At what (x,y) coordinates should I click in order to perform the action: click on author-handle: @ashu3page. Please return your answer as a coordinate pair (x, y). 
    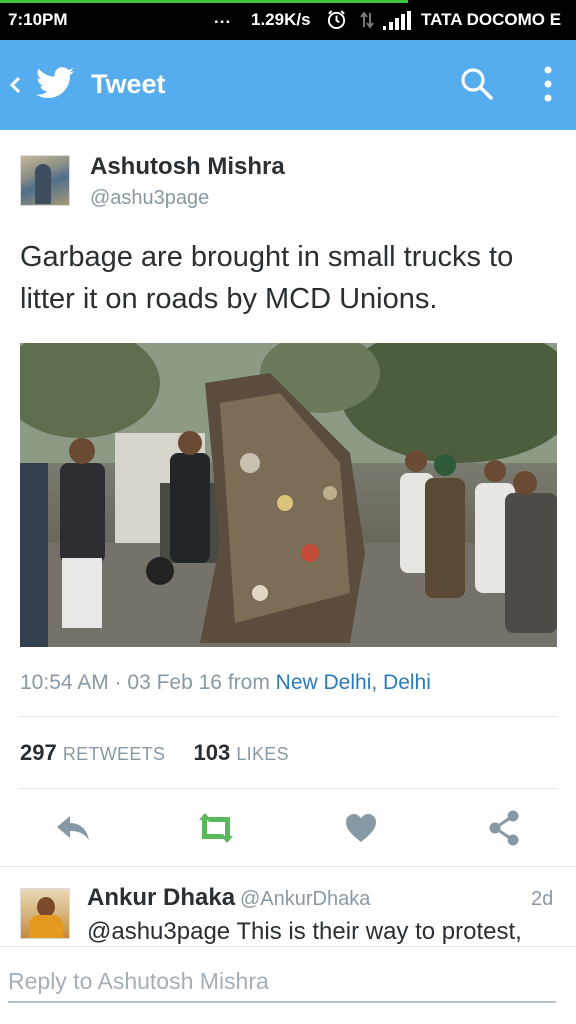
    Looking at the image, I should click on (149, 198).